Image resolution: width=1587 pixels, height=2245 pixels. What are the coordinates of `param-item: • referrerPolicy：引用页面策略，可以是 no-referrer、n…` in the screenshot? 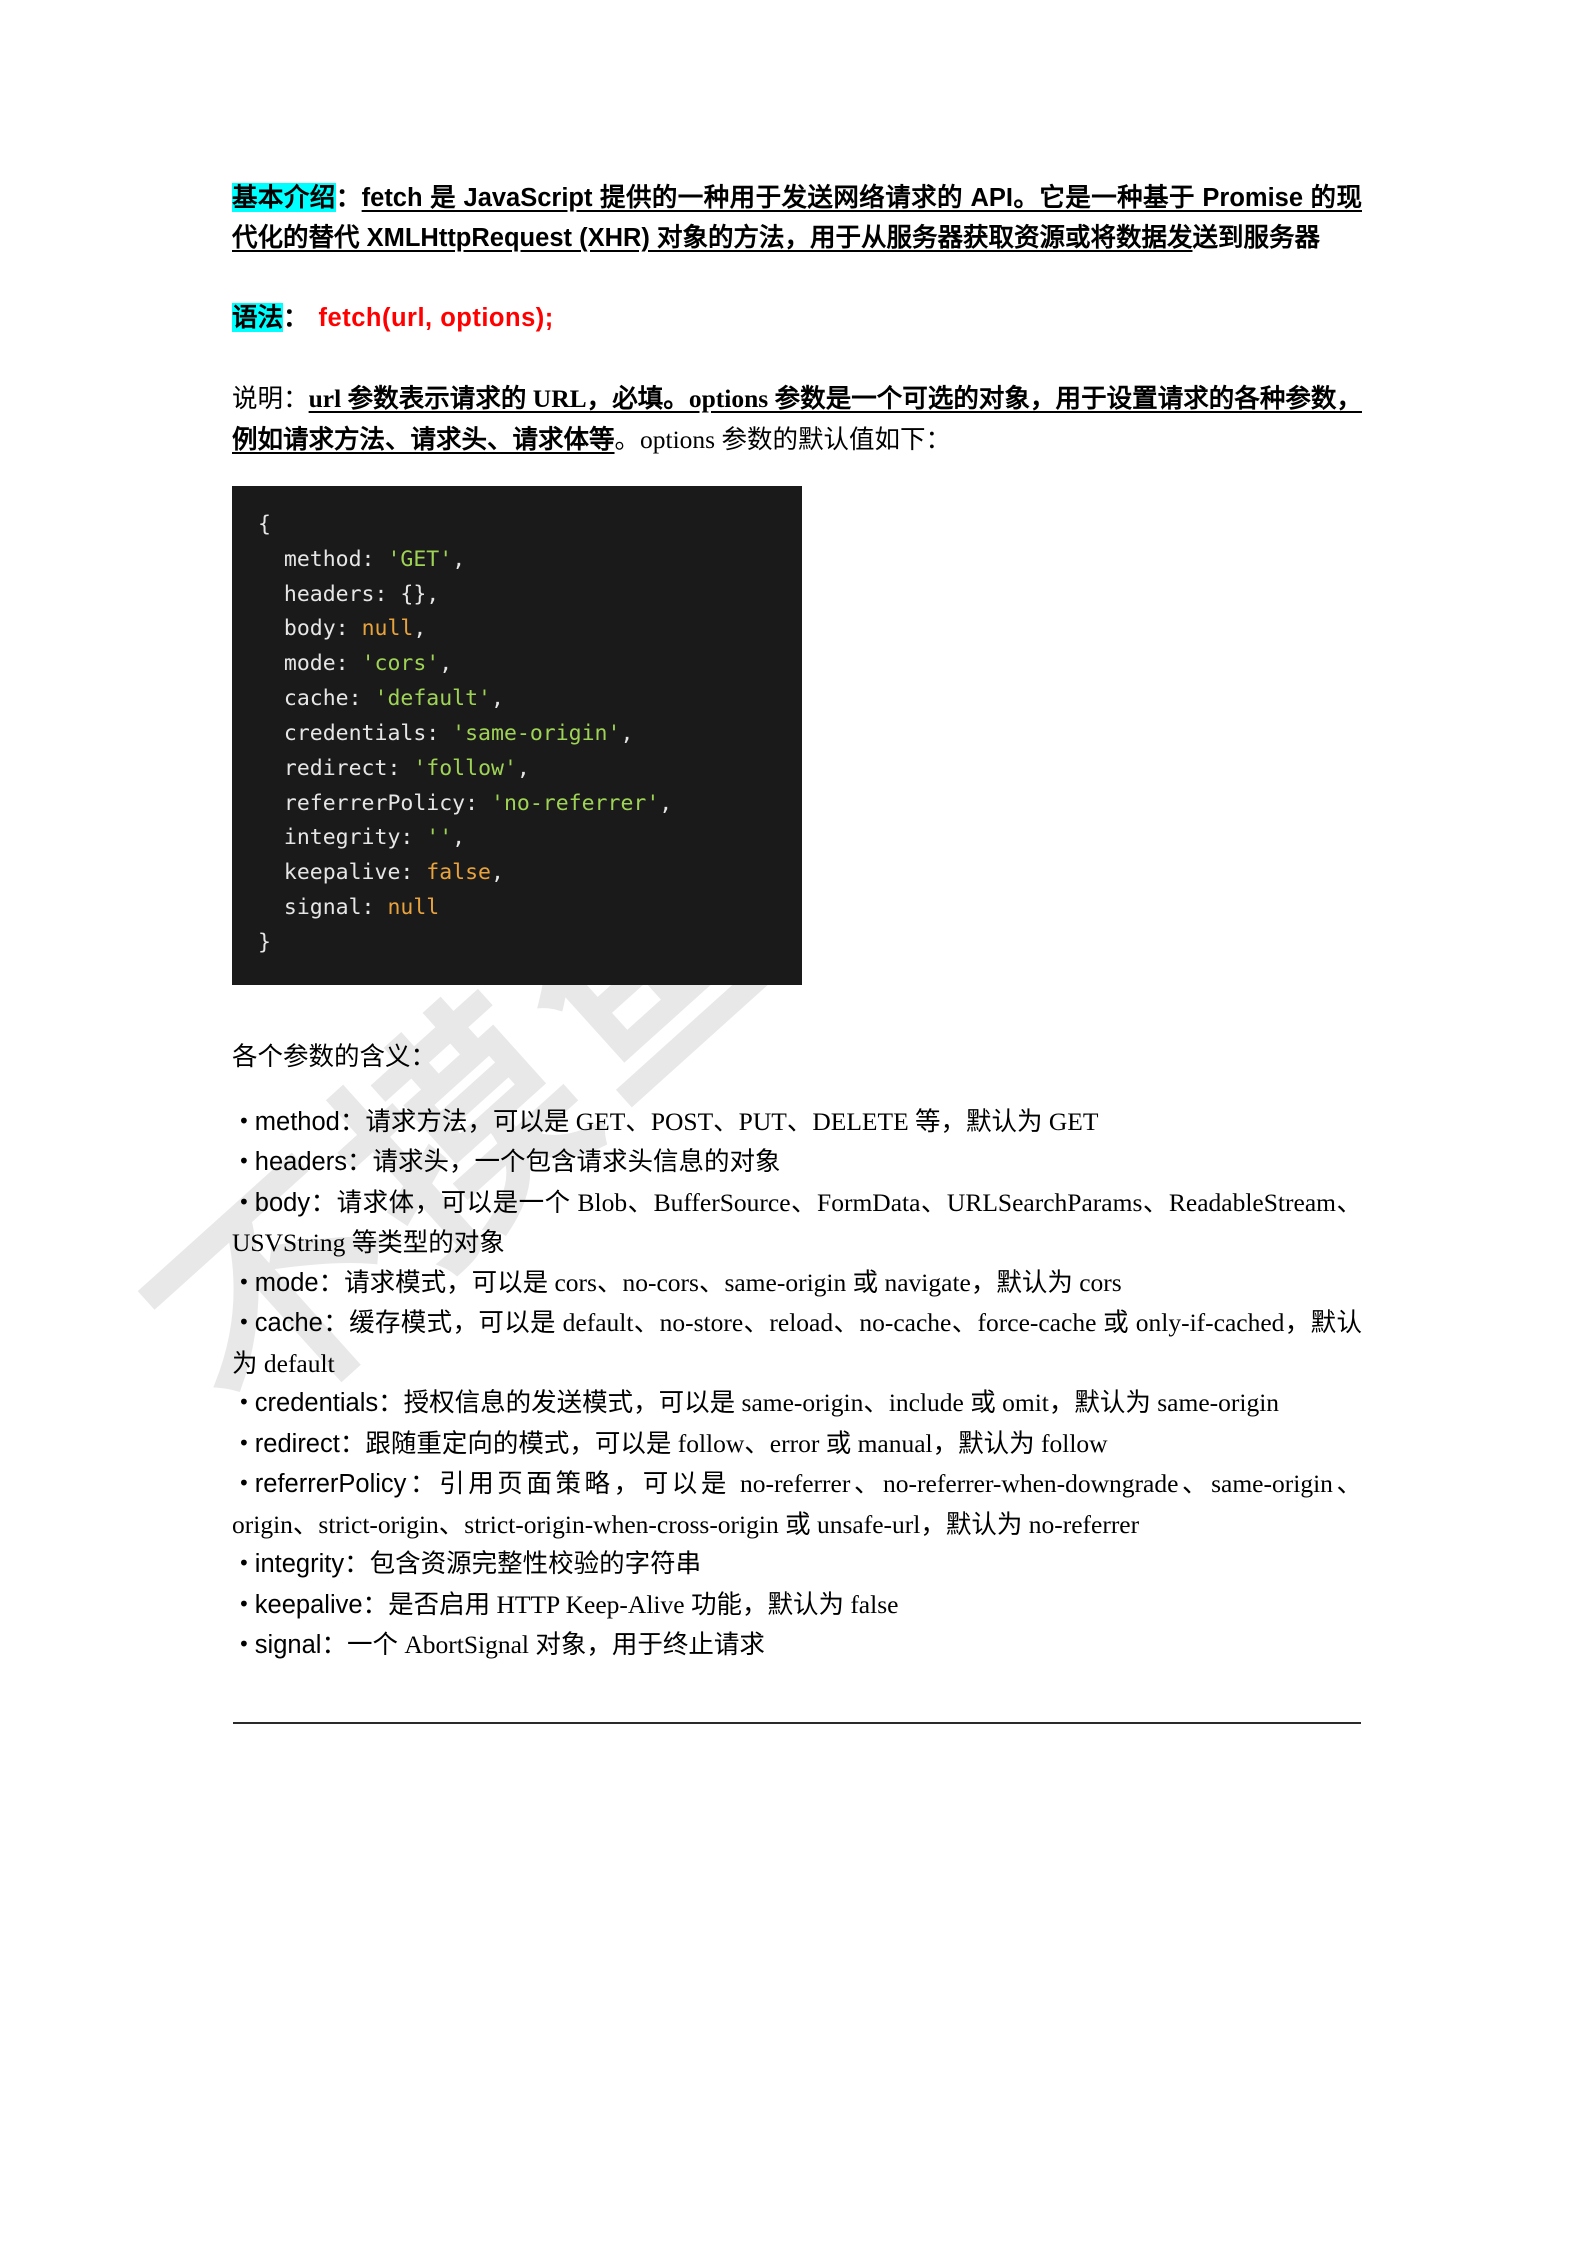 It's located at (797, 1504).